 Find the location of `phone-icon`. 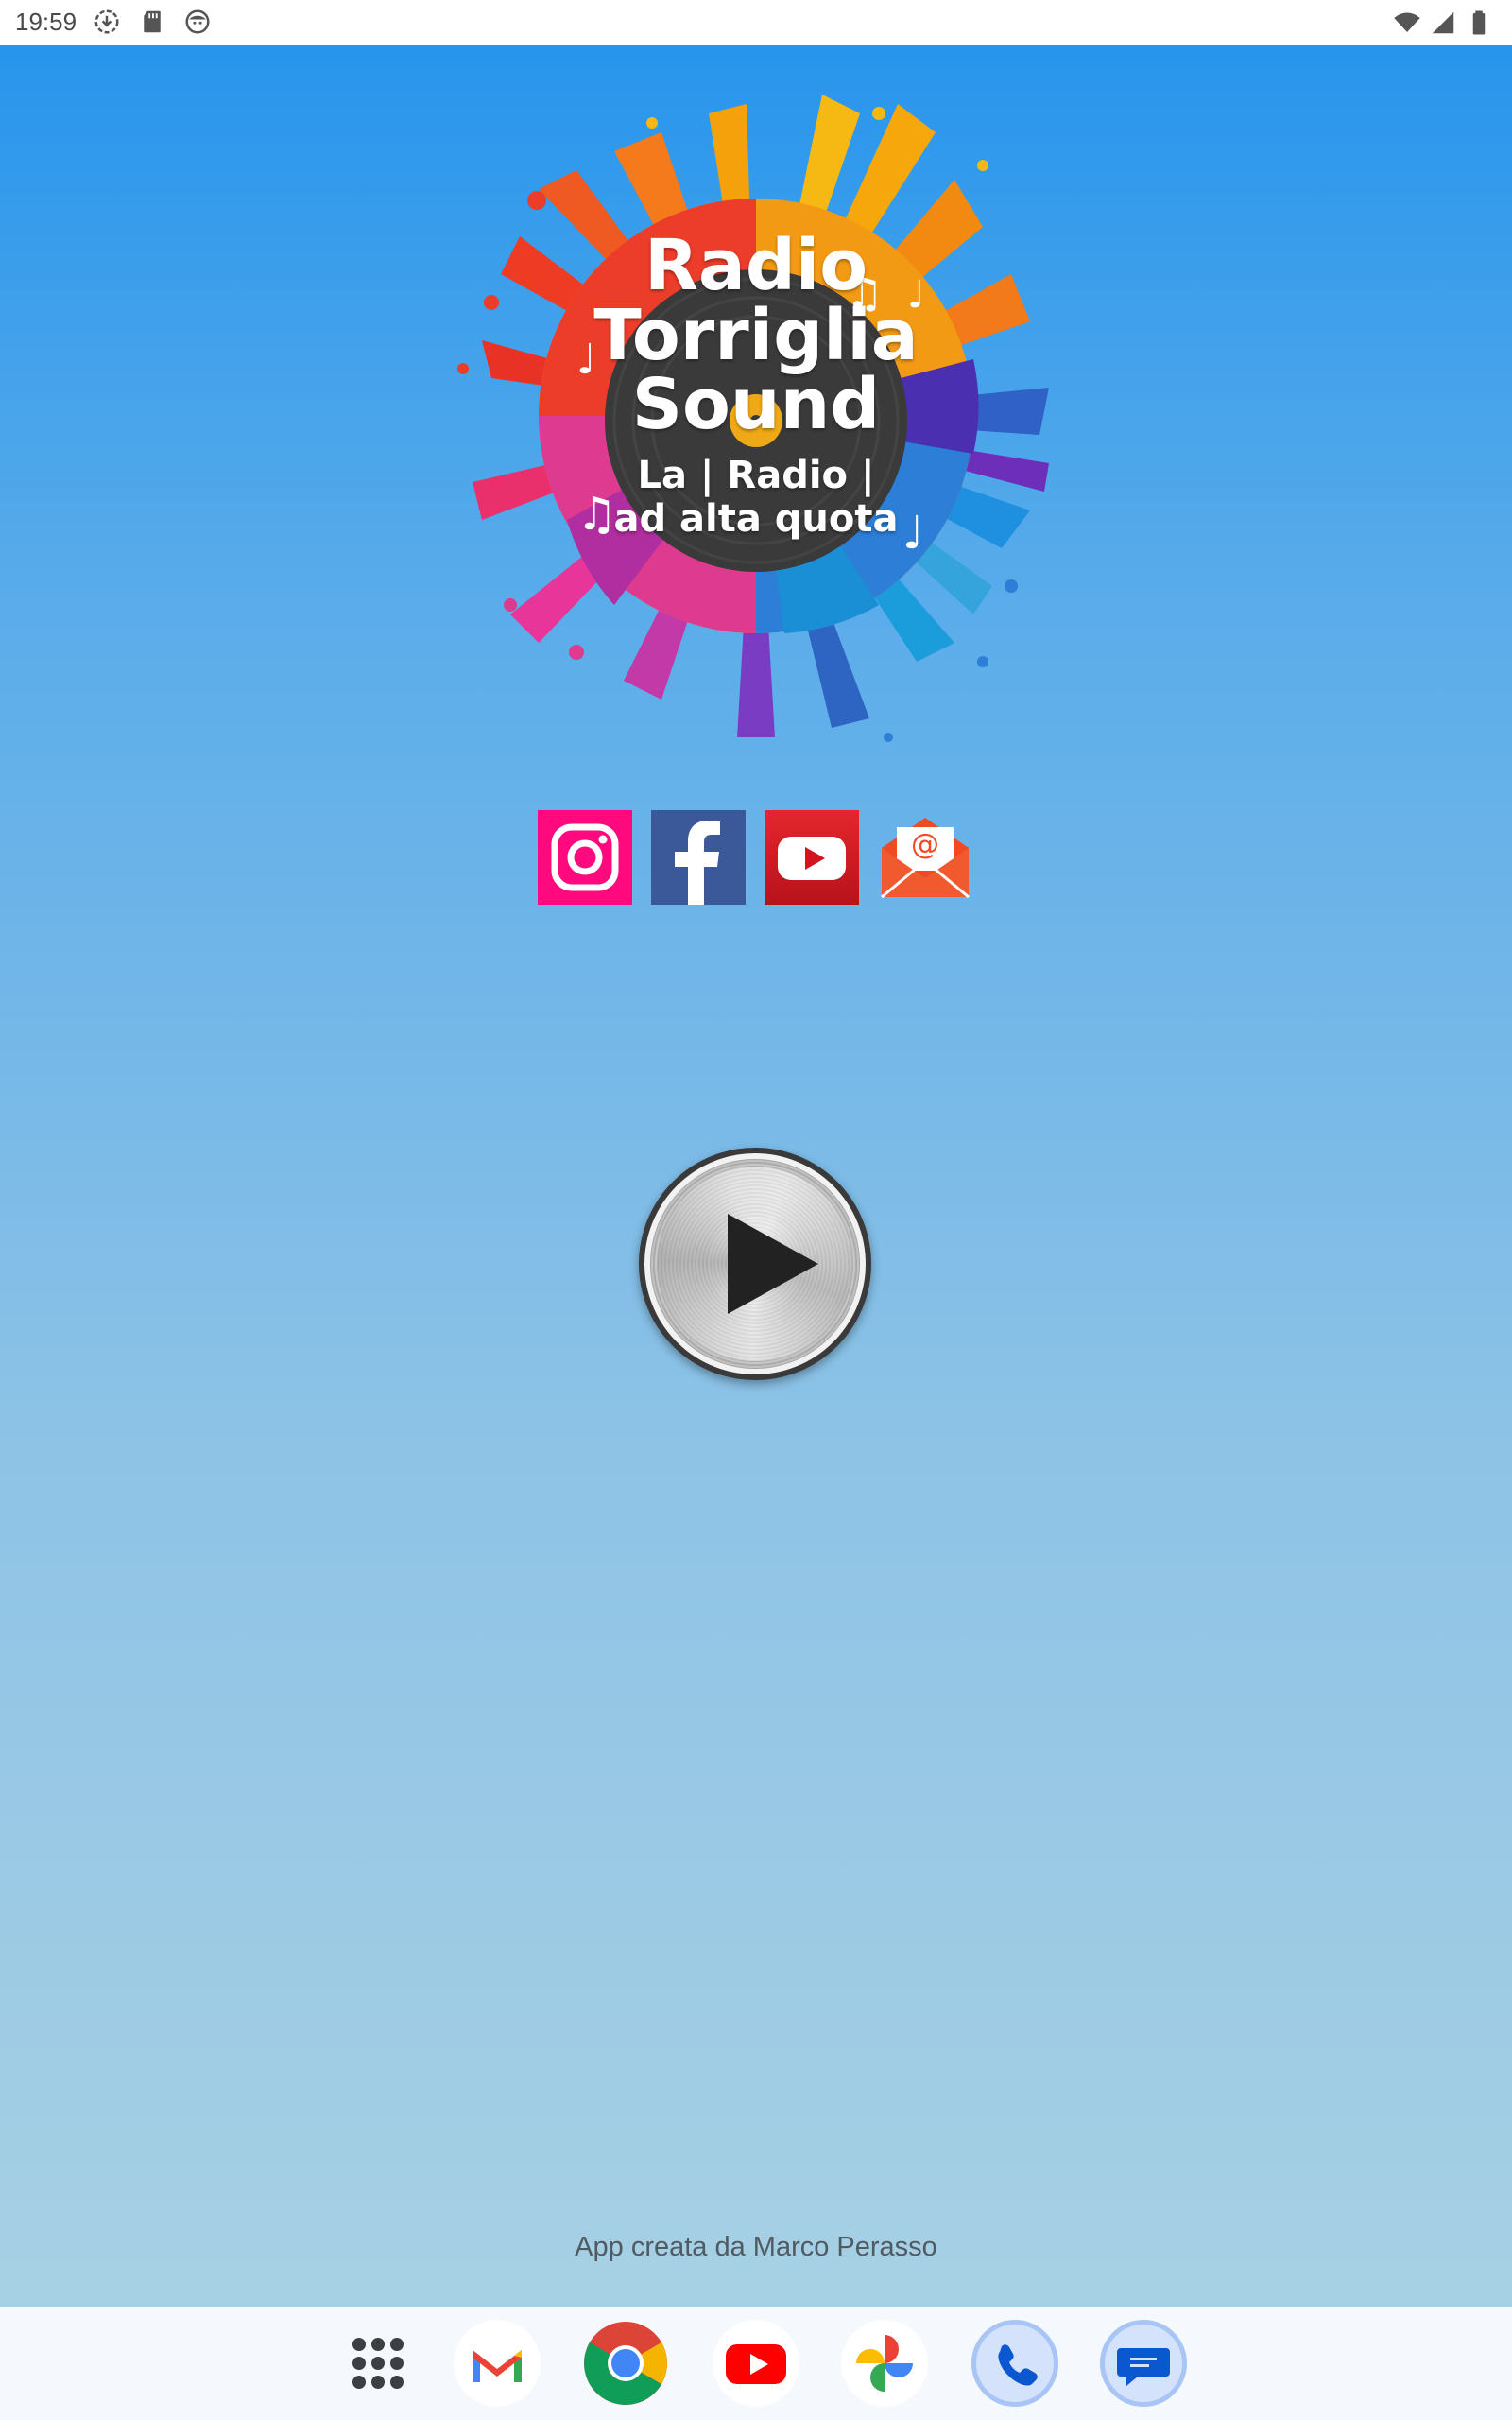

phone-icon is located at coordinates (1018, 2365).